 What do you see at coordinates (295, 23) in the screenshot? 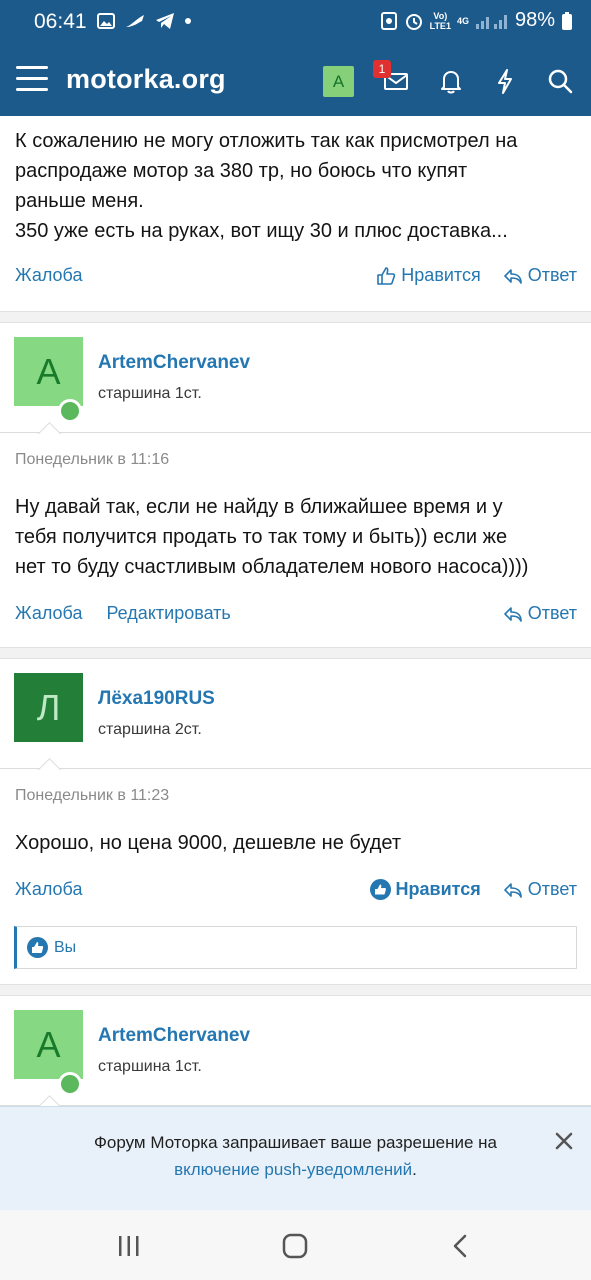
I see `status-bar: 06:41 Vo) LTE1 4G 98%` at bounding box center [295, 23].